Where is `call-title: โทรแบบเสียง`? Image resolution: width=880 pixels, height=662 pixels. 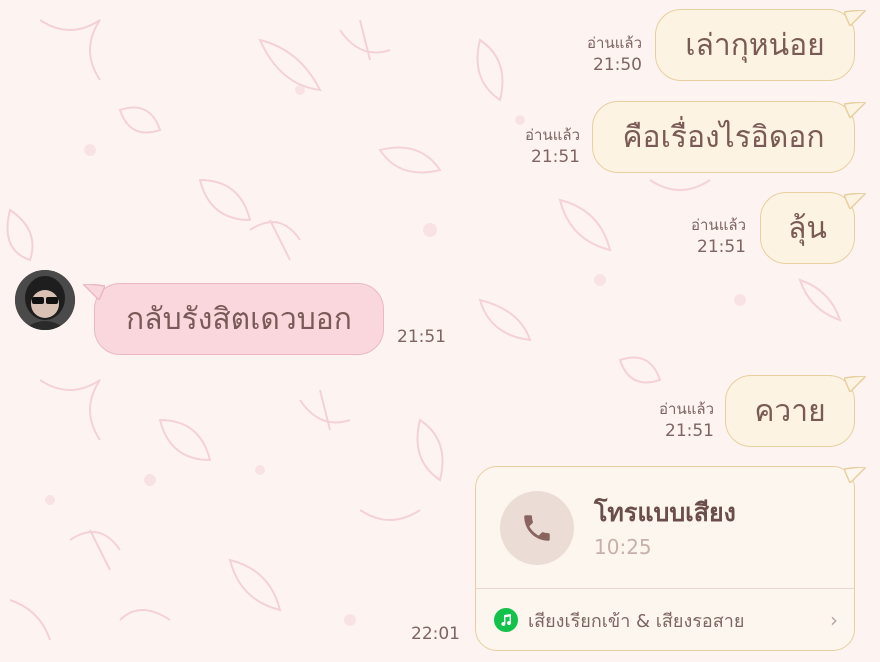 call-title: โทรแบบเสียง is located at coordinates (665, 512).